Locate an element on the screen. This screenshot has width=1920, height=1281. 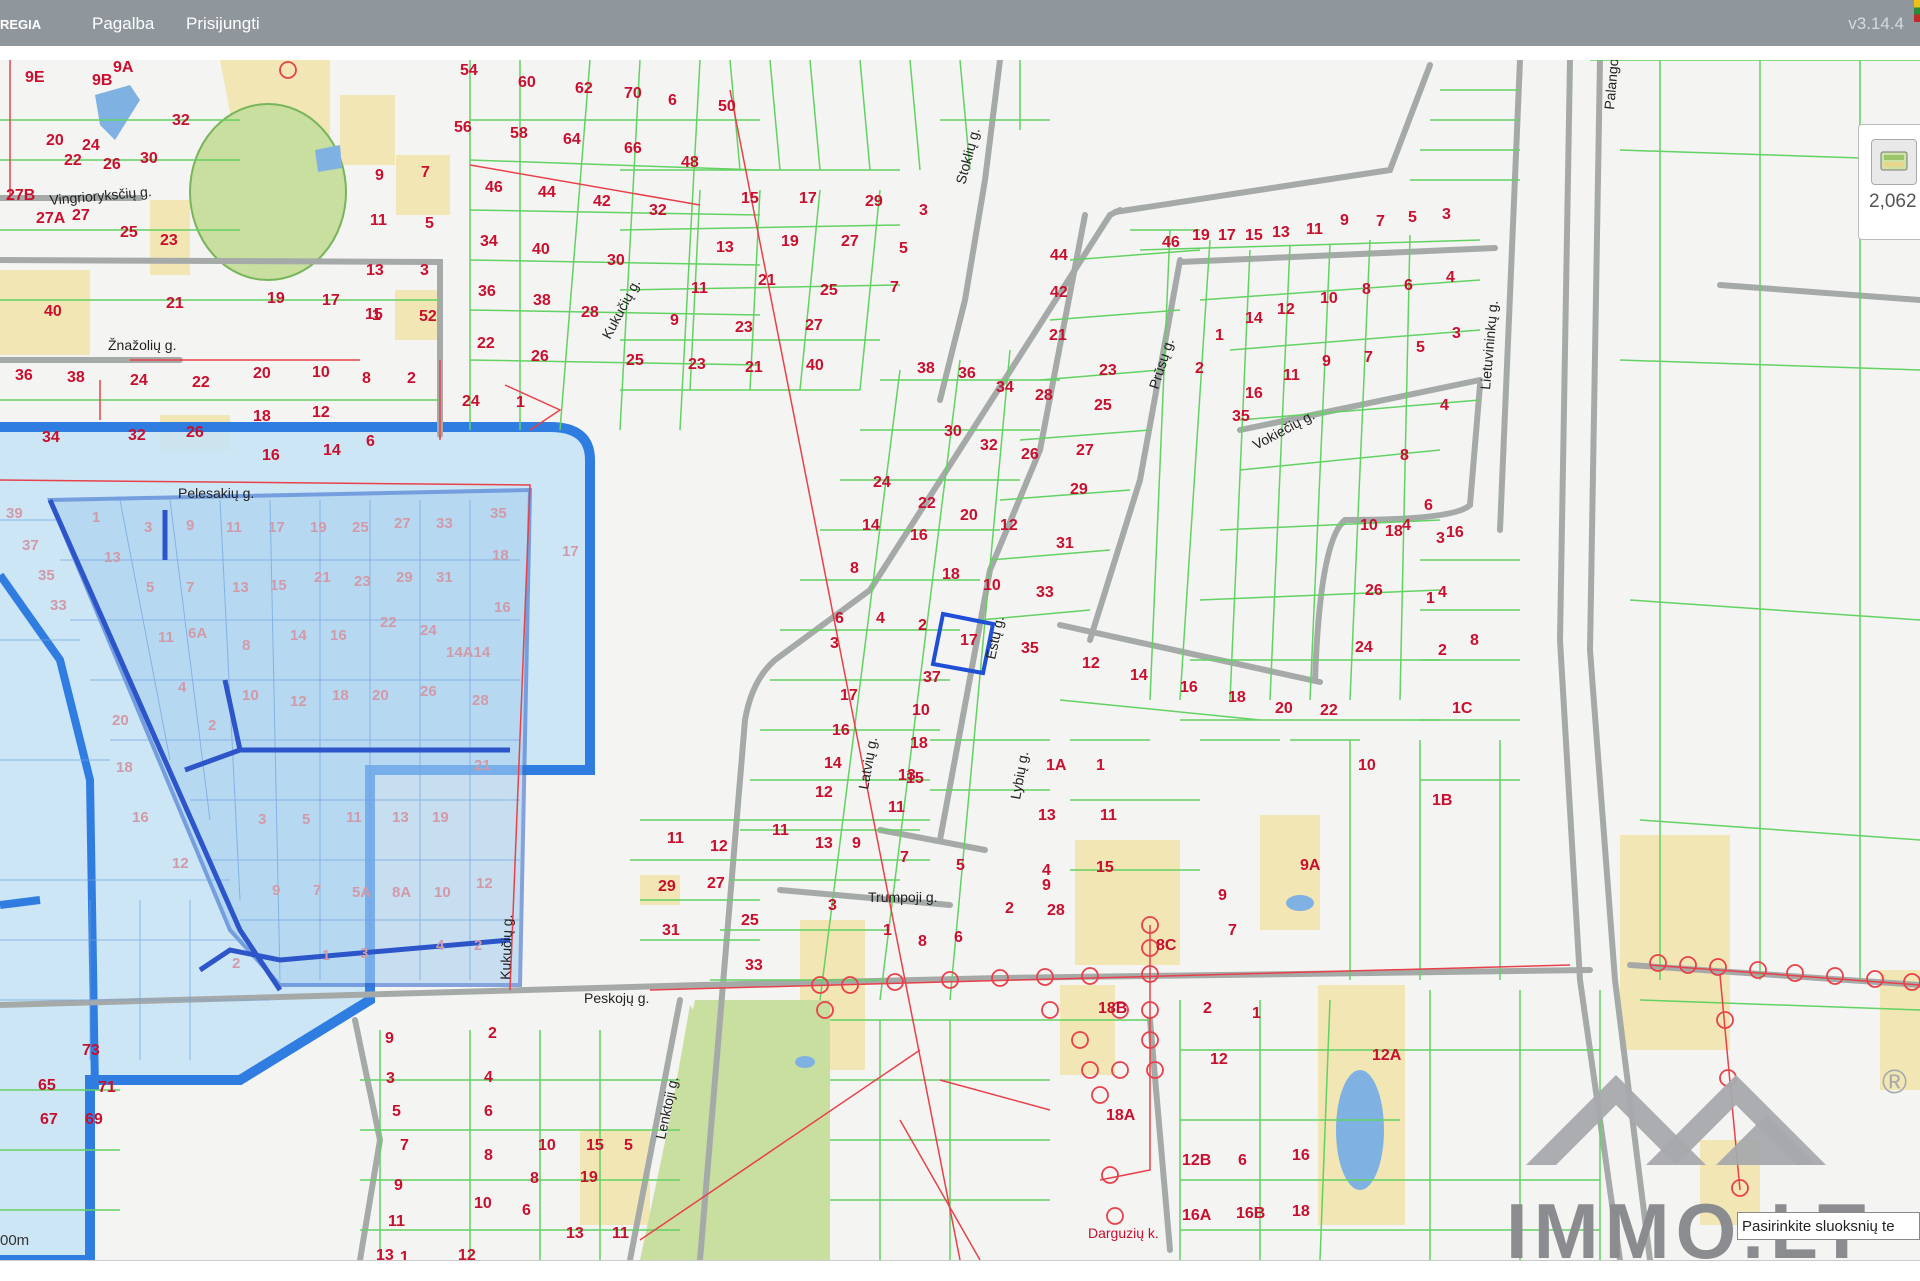
zone-label: 7 is located at coordinates (190, 587).